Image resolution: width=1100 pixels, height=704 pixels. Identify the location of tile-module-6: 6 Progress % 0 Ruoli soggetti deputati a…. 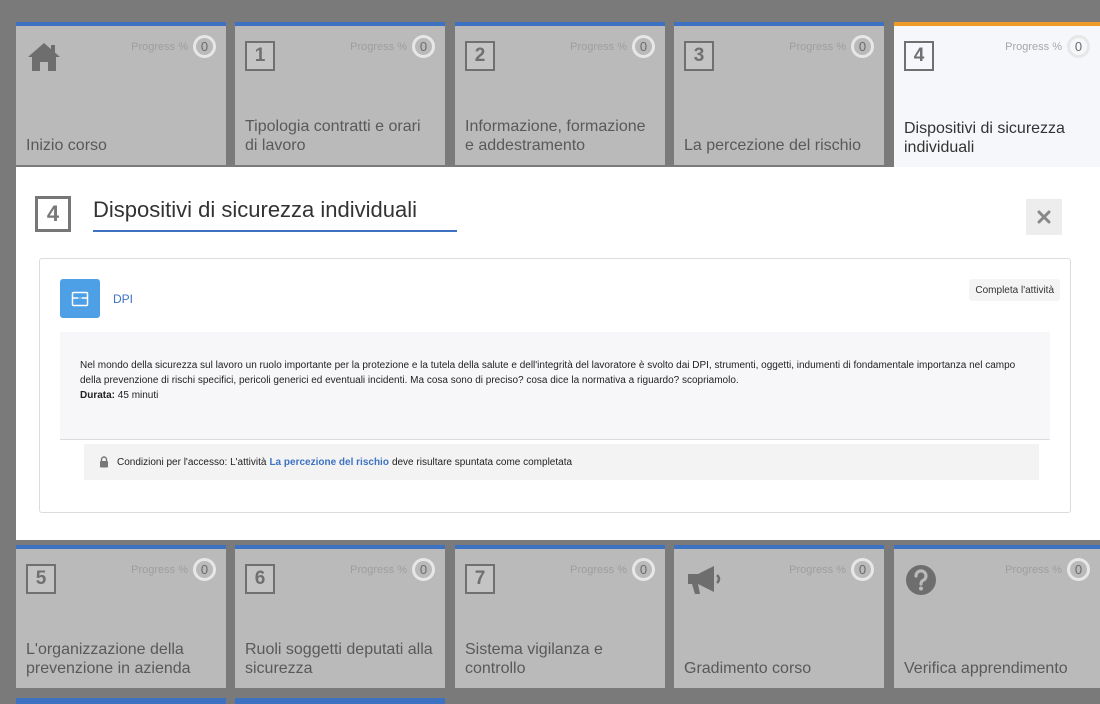
(340, 616).